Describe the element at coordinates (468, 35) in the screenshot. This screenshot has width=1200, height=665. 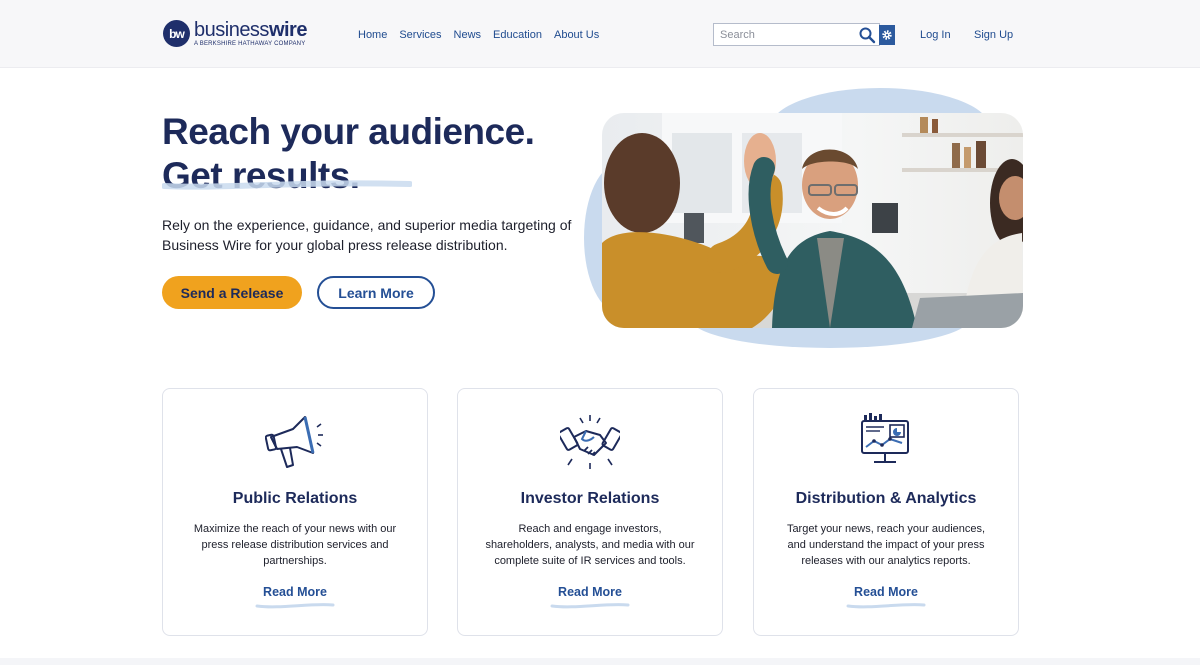
I see `nav-news: News` at that location.